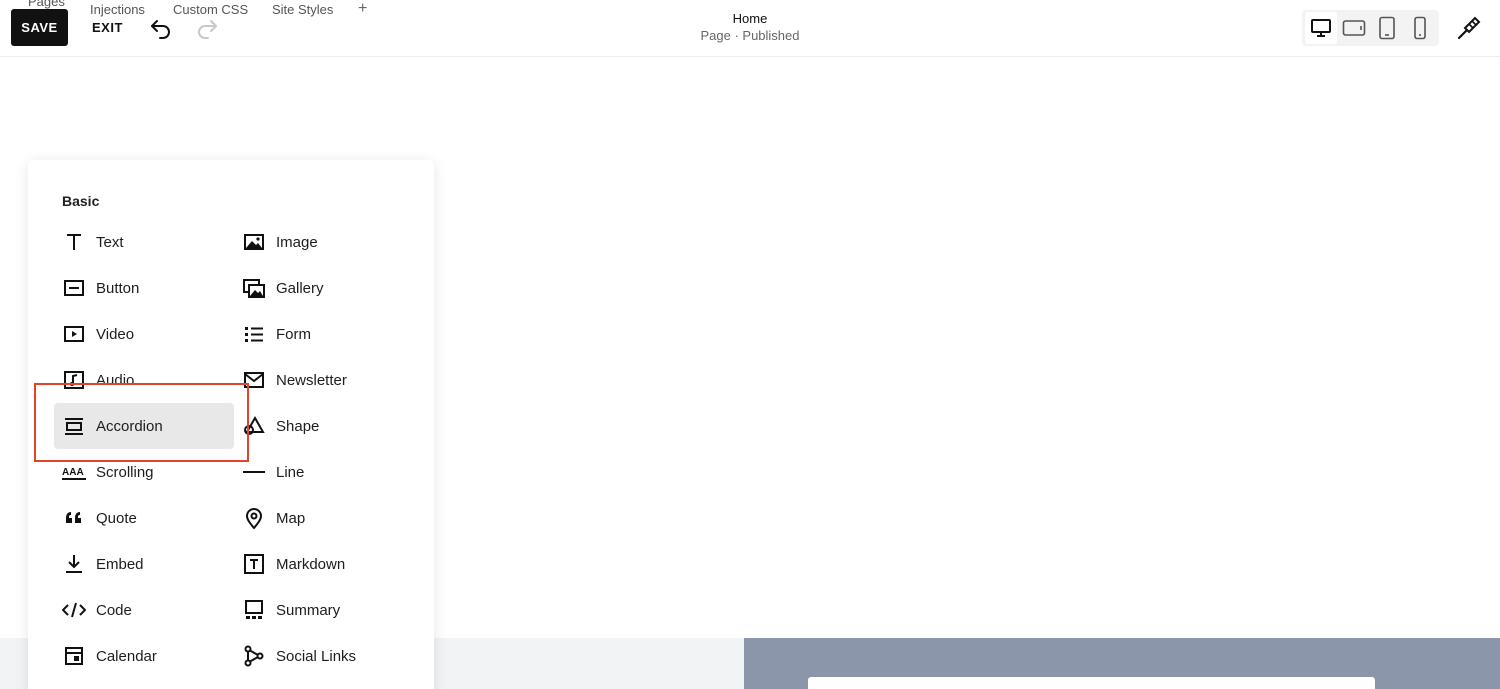  I want to click on tablet-portrait-icon, so click(1387, 28).